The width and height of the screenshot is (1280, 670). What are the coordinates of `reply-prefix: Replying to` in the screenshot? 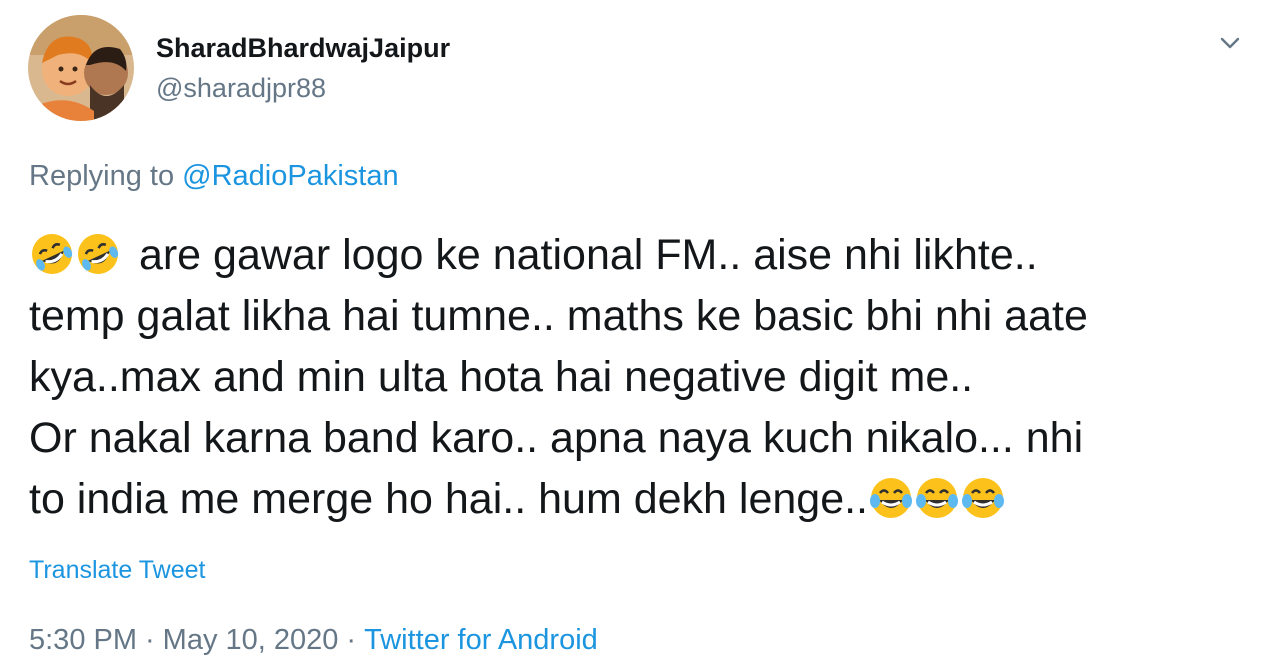 It's located at (102, 176).